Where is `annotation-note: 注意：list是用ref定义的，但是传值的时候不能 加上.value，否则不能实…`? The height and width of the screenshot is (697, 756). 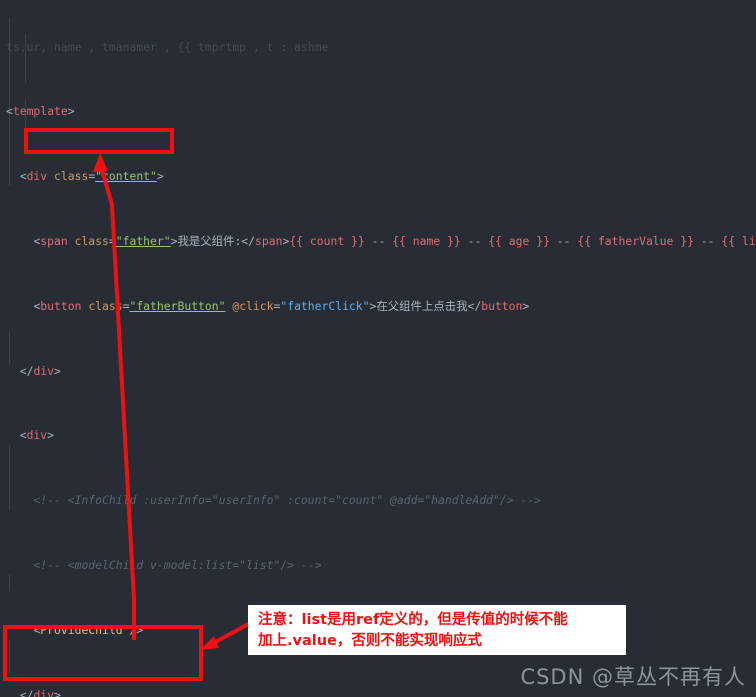 annotation-note: 注意：list是用ref定义的，但是传值的时候不能 加上.value，否则不能实… is located at coordinates (437, 630).